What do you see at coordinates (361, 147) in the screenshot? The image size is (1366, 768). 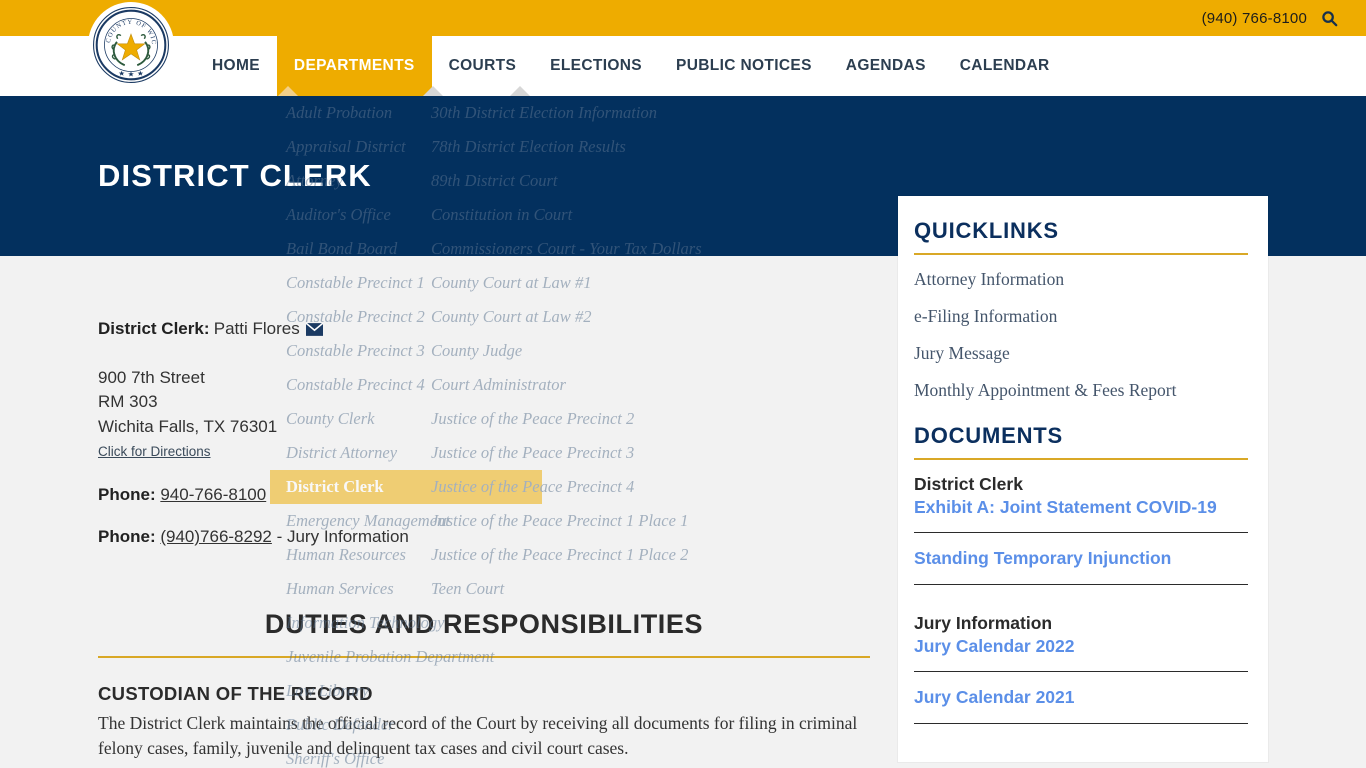 I see `dropdown-item-appraisal-district: Appraisal District` at bounding box center [361, 147].